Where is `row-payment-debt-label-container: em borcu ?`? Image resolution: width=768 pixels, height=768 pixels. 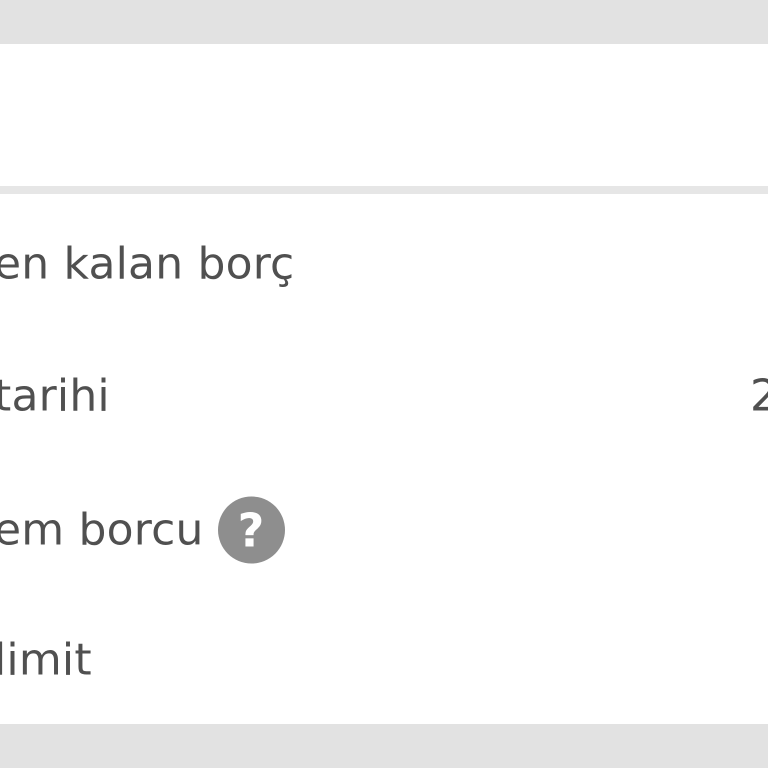
row-payment-debt-label-container: em borcu ? is located at coordinates (142, 530).